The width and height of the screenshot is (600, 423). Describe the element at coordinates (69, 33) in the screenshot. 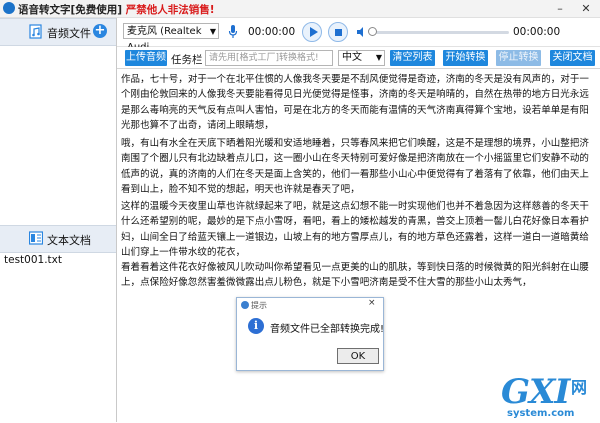

I see `audio-files-label: 音频文件` at that location.